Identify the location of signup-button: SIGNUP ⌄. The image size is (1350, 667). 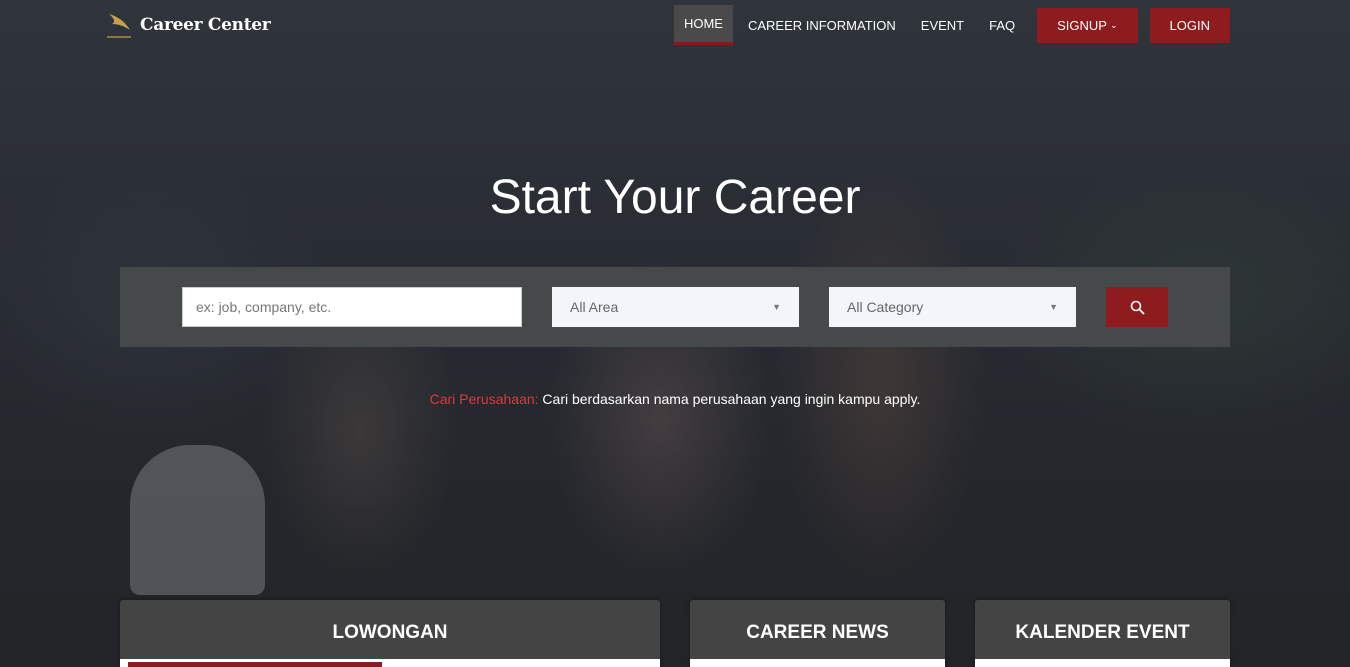
(1087, 25).